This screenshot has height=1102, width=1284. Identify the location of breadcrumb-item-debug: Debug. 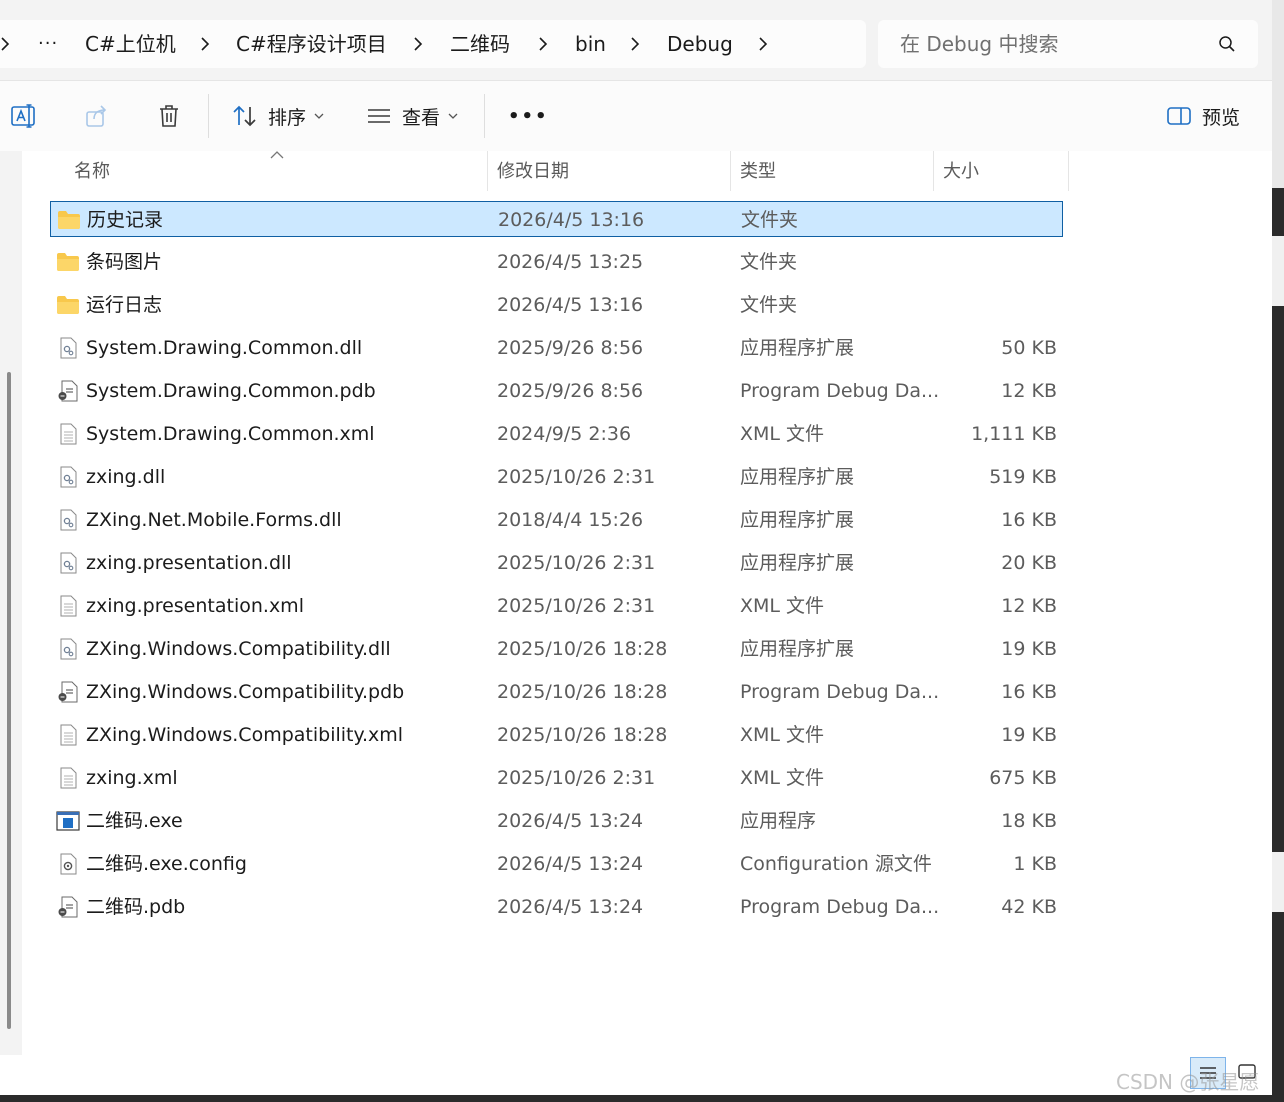
(700, 44).